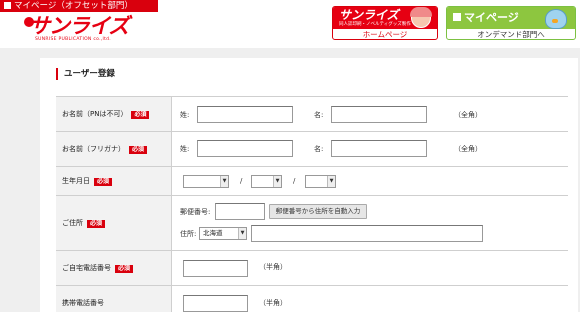 The image size is (580, 312). What do you see at coordinates (245, 148) in the screenshot?
I see `kana-sei-input` at bounding box center [245, 148].